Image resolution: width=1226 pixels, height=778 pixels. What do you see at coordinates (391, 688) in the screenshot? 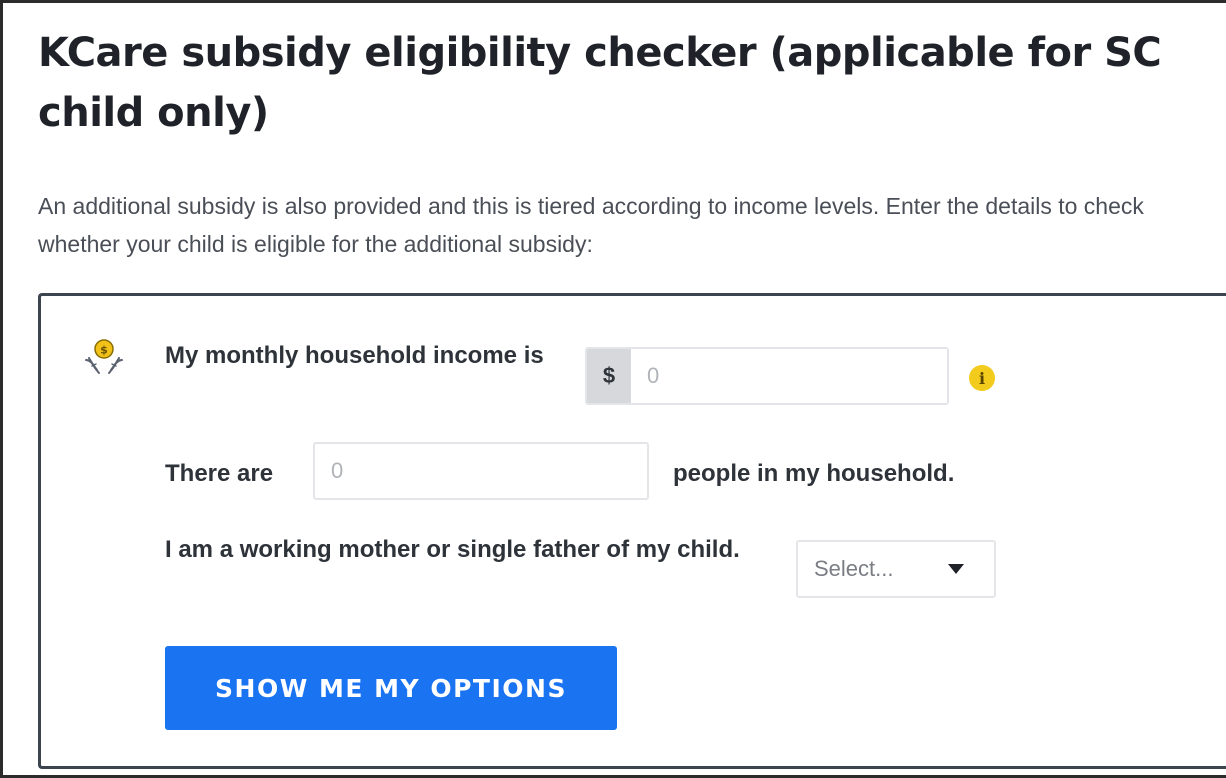
I see `show-options-button: SHOW ME MY OPTIONS` at bounding box center [391, 688].